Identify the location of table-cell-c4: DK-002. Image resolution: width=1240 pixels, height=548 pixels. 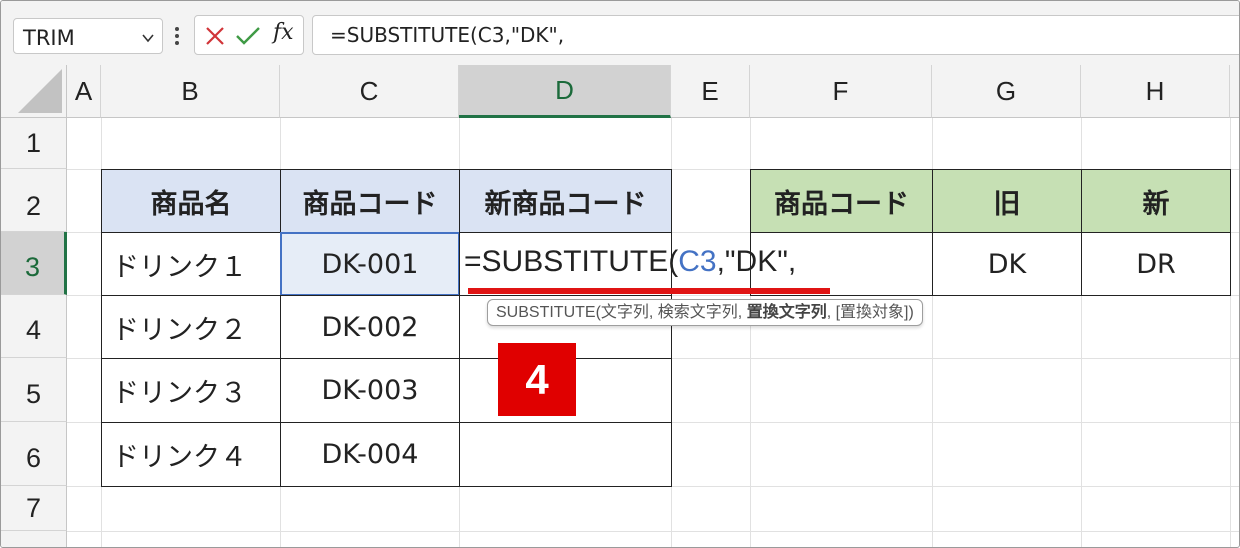
(370, 327).